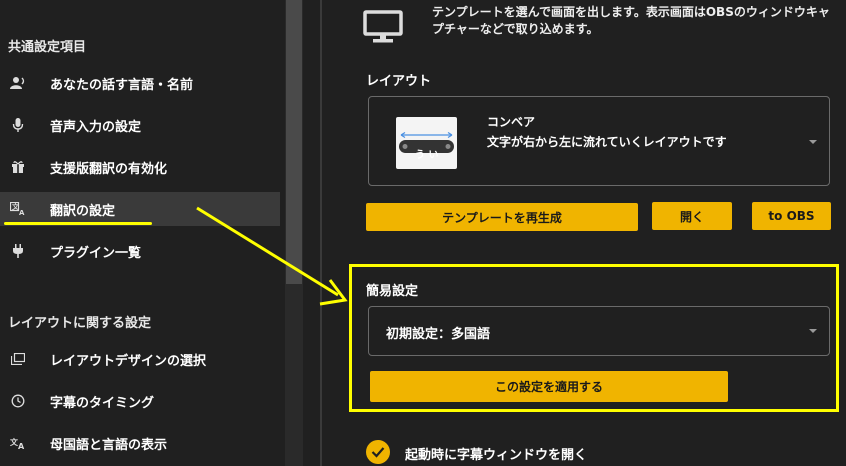 The height and width of the screenshot is (466, 846). Describe the element at coordinates (18, 125) in the screenshot. I see `microphone-icon` at that location.